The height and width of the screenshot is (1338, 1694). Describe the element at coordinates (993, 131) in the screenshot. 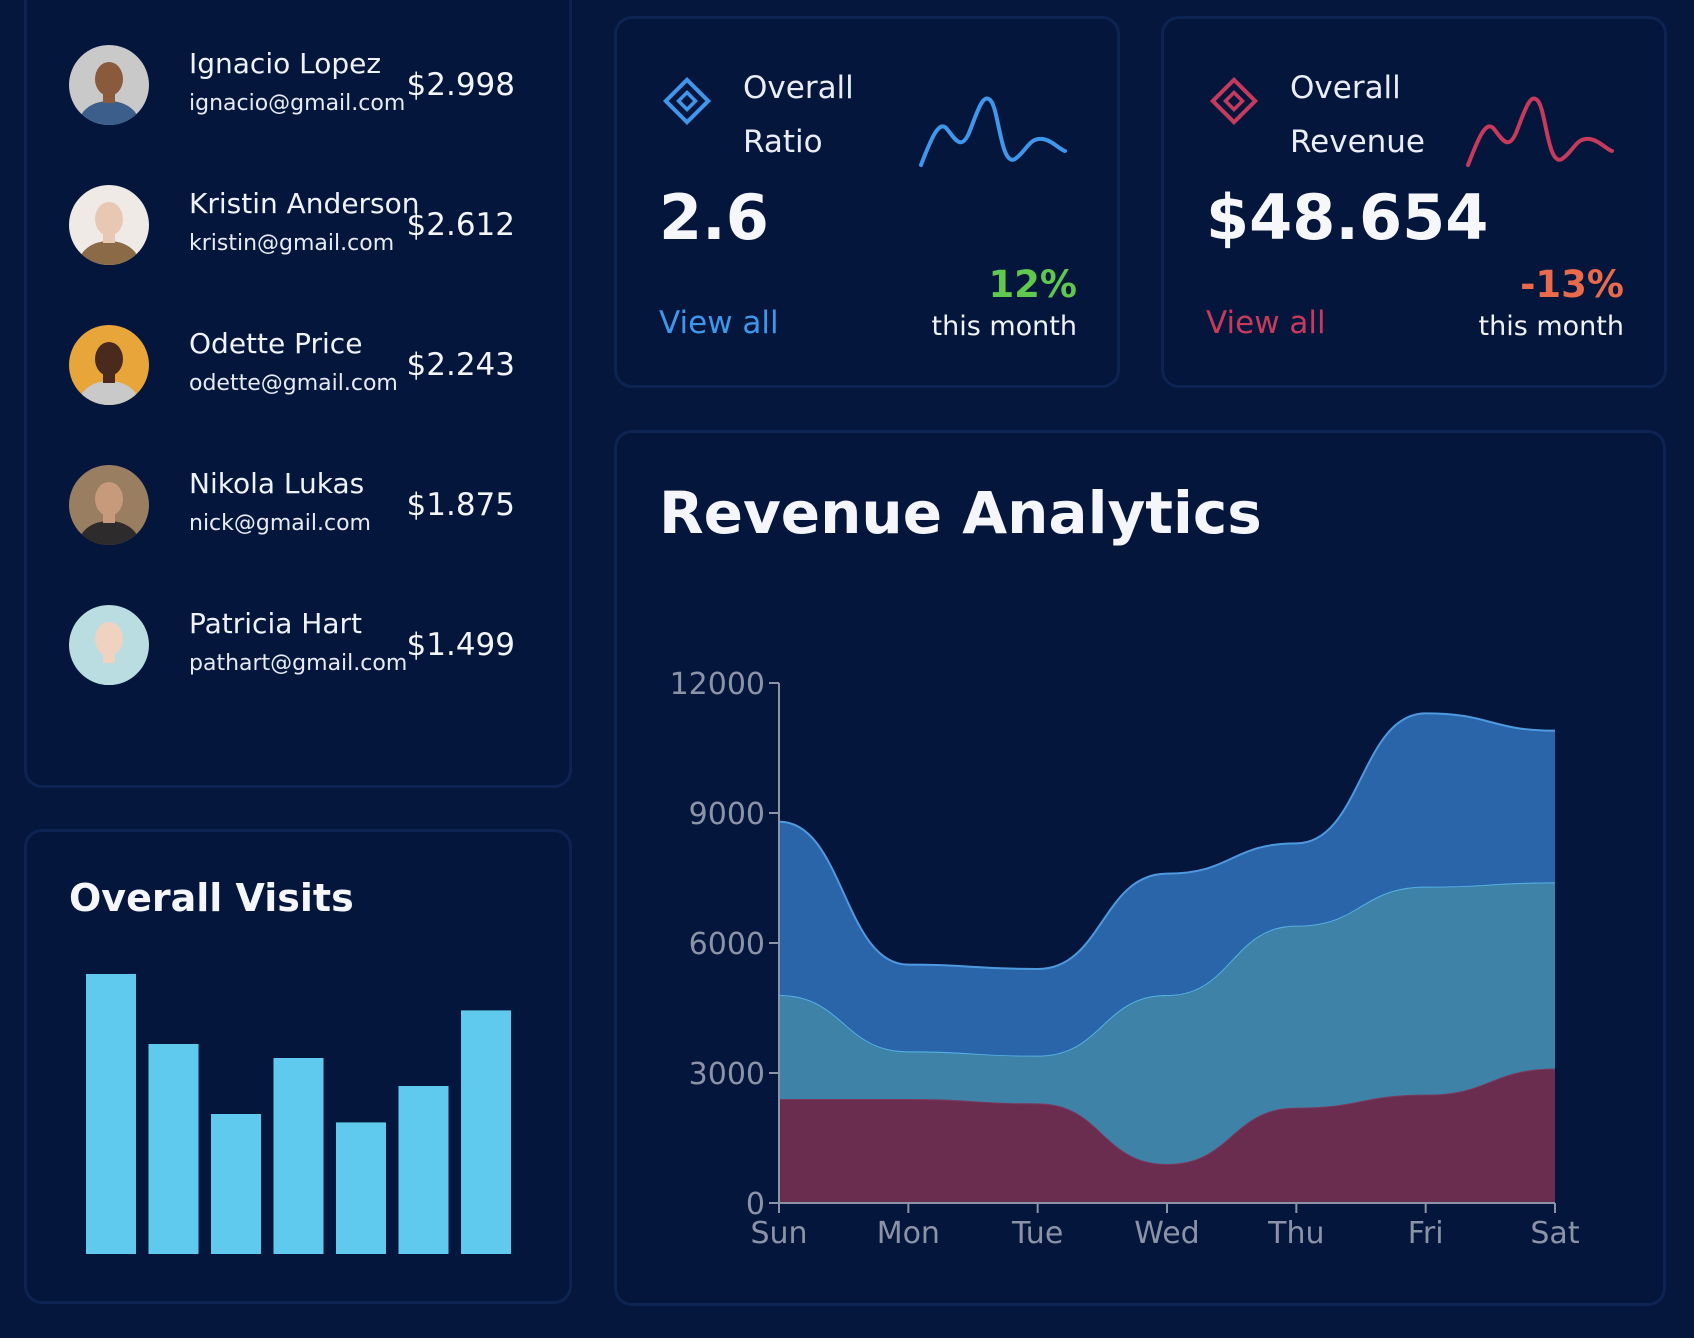

I see `ratio-sparkline` at that location.